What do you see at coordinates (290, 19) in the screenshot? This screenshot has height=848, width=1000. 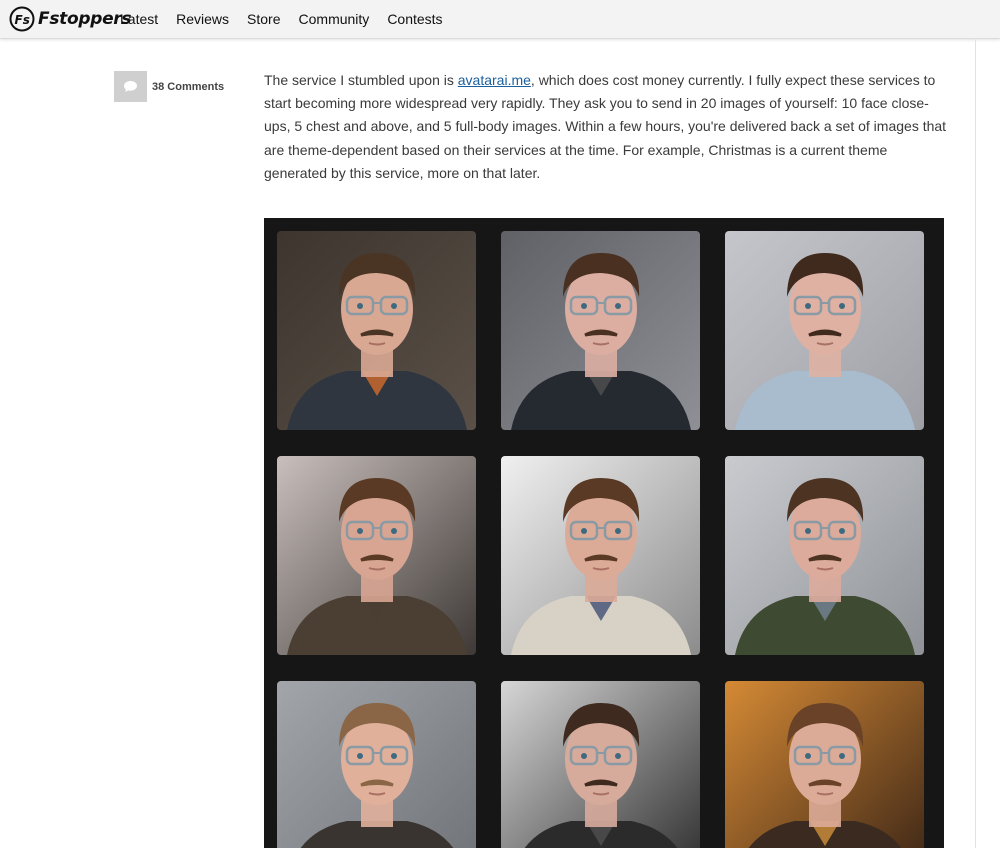 I see `main-nav: Latest Reviews Store Community Contests` at bounding box center [290, 19].